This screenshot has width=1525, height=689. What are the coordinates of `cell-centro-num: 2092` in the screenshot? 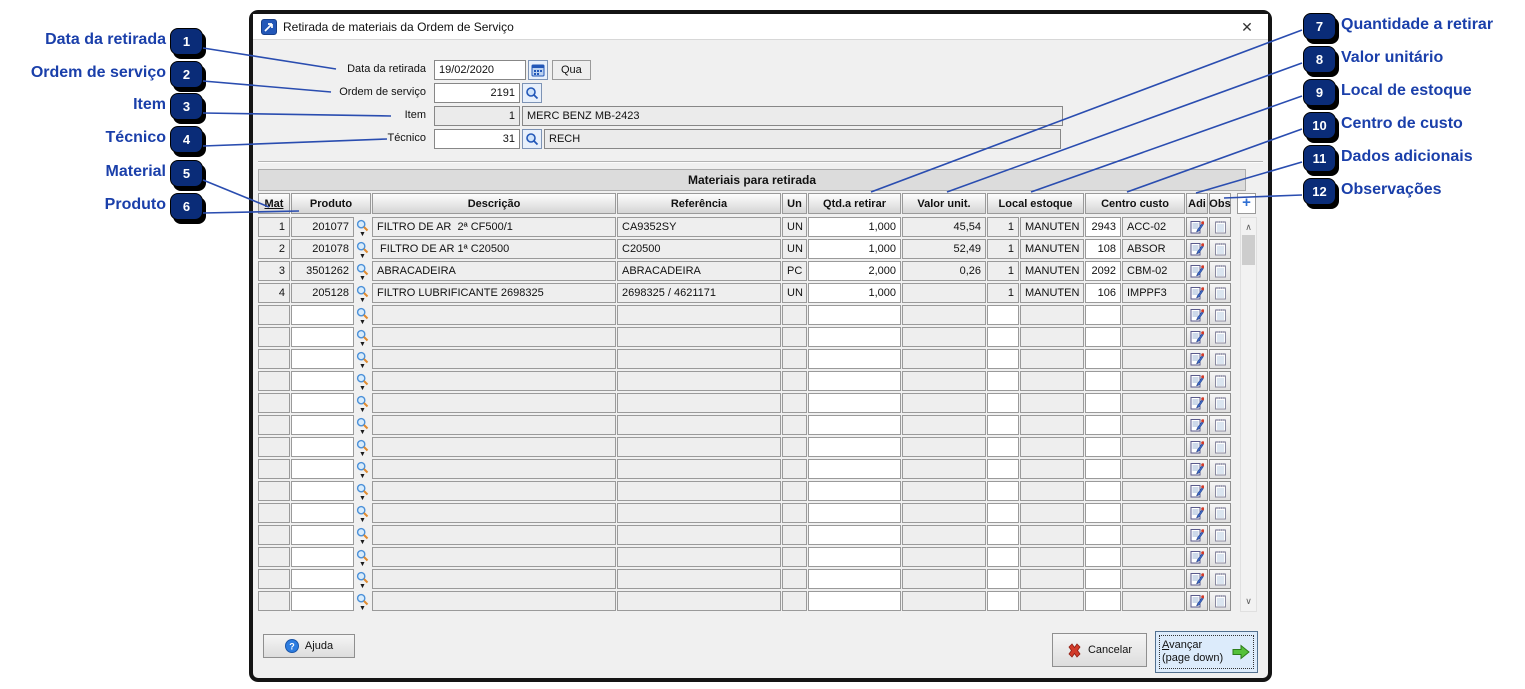 It's located at (1103, 271).